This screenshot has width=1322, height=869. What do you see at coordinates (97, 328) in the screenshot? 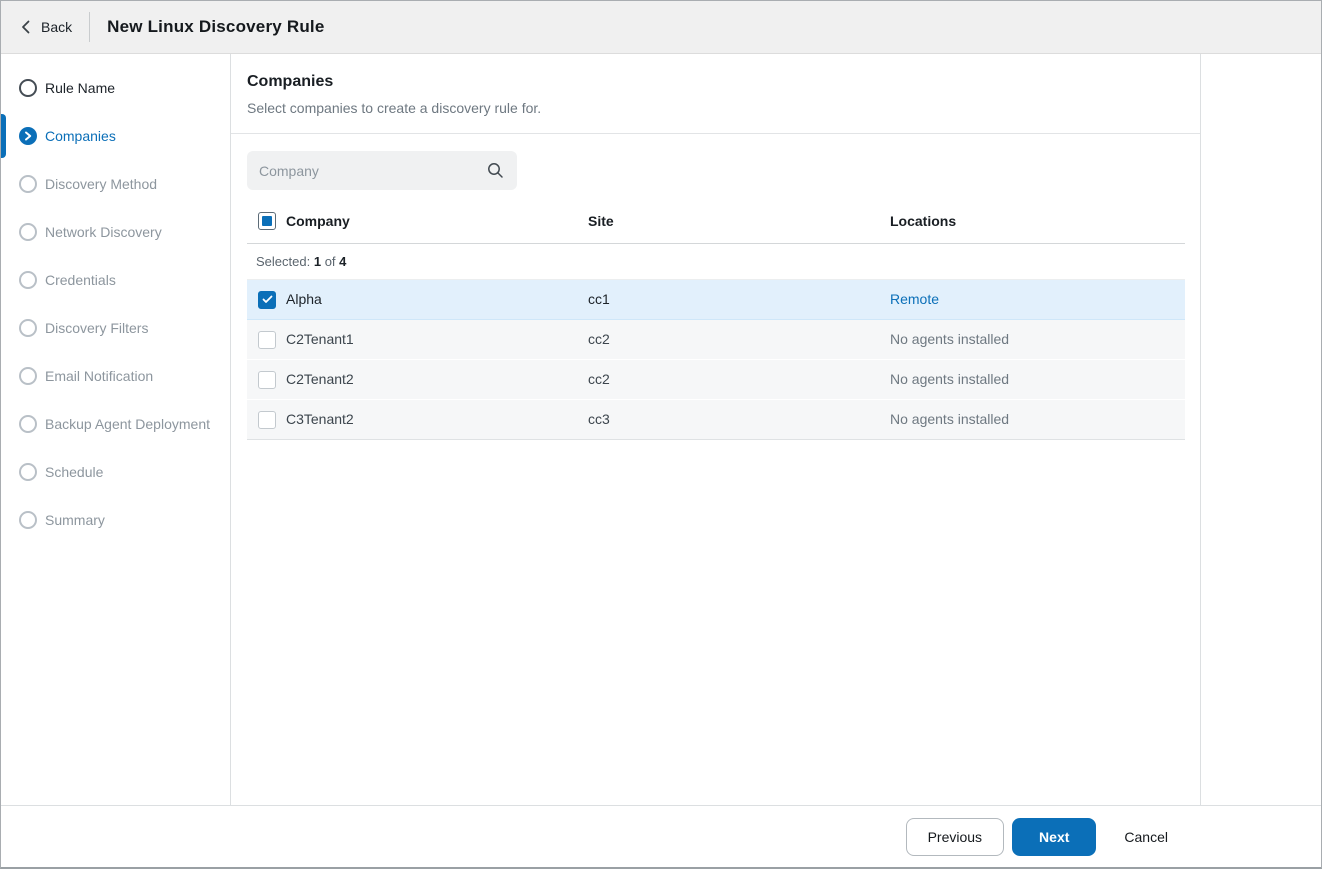
I see `step-label: Discovery Filters` at bounding box center [97, 328].